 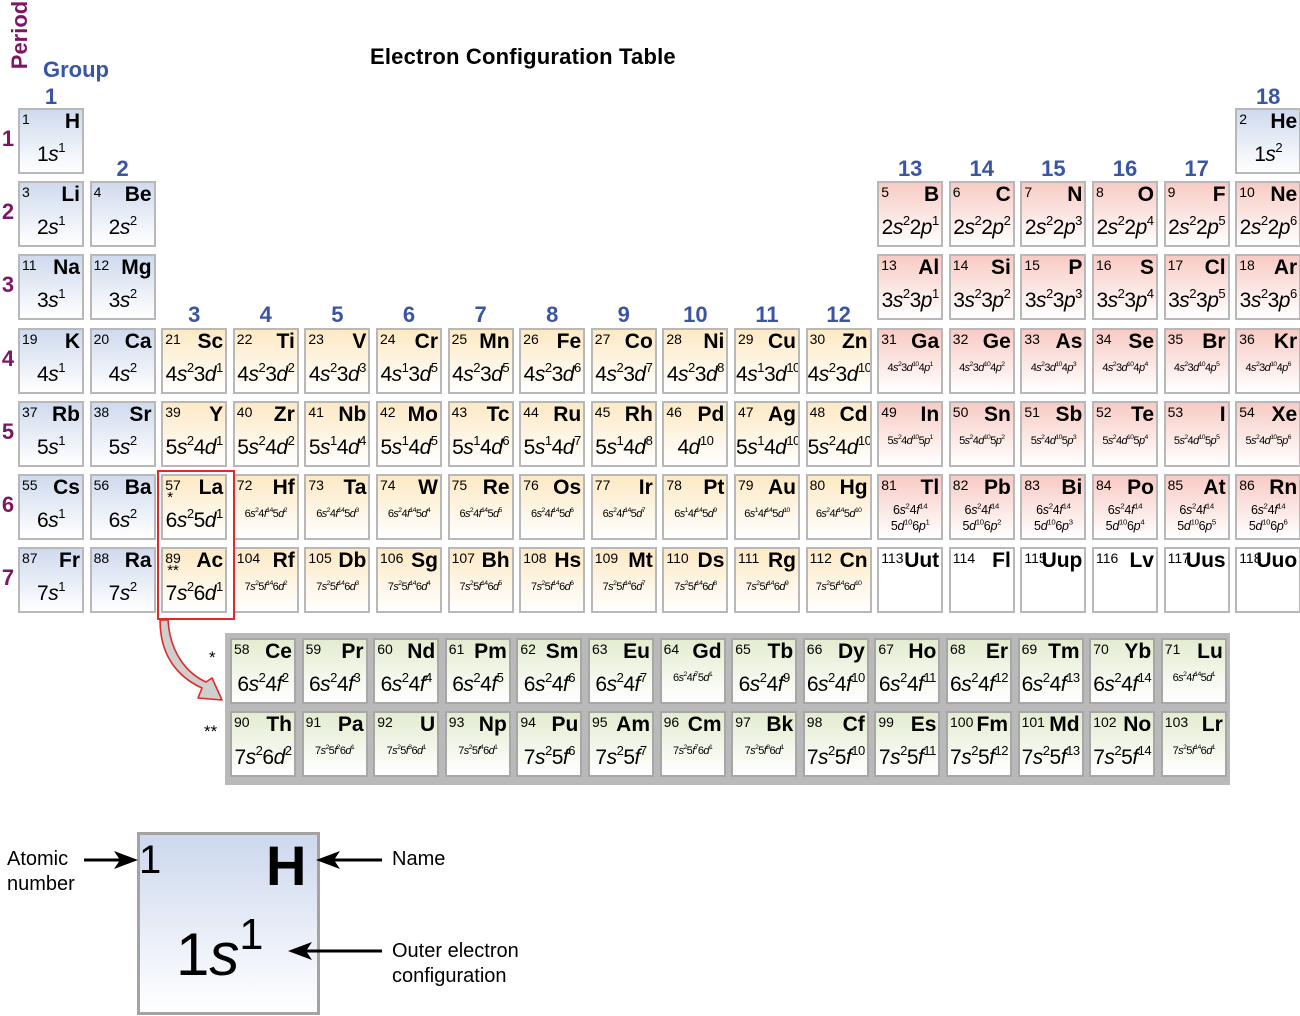 I want to click on element-symbol: Bi, so click(x=1072, y=487).